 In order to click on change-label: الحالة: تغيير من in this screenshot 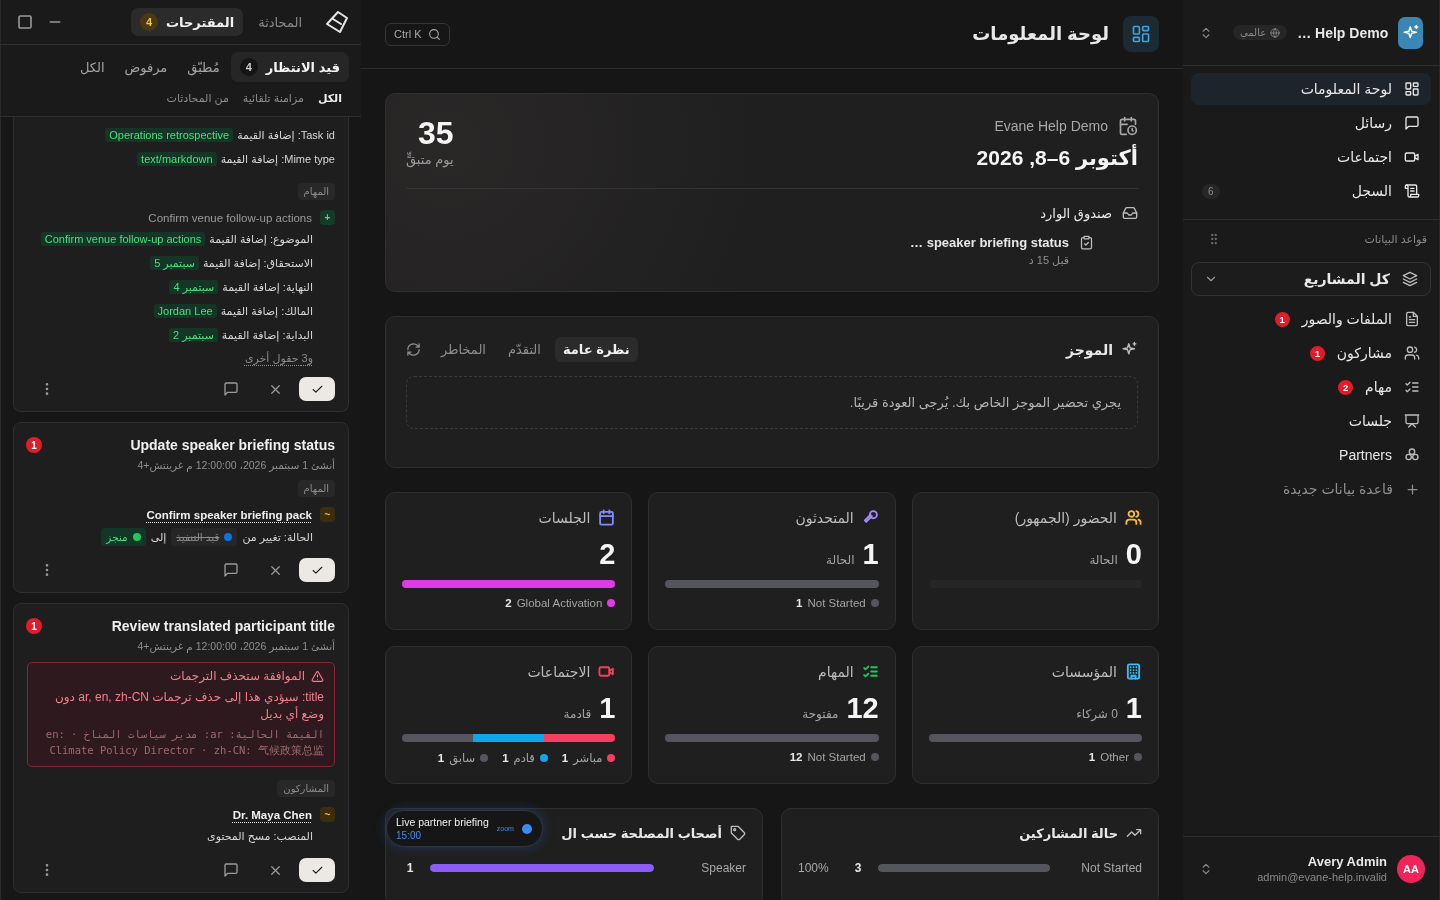, I will do `click(277, 537)`.